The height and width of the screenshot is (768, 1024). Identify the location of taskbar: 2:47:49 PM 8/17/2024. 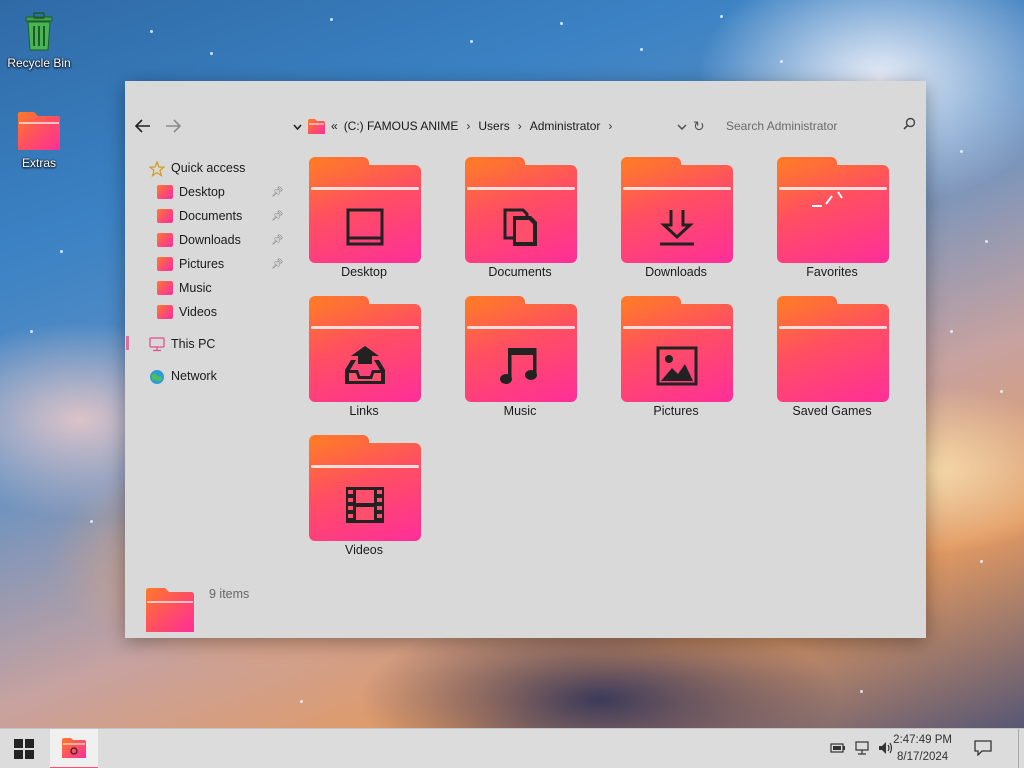
(512, 748).